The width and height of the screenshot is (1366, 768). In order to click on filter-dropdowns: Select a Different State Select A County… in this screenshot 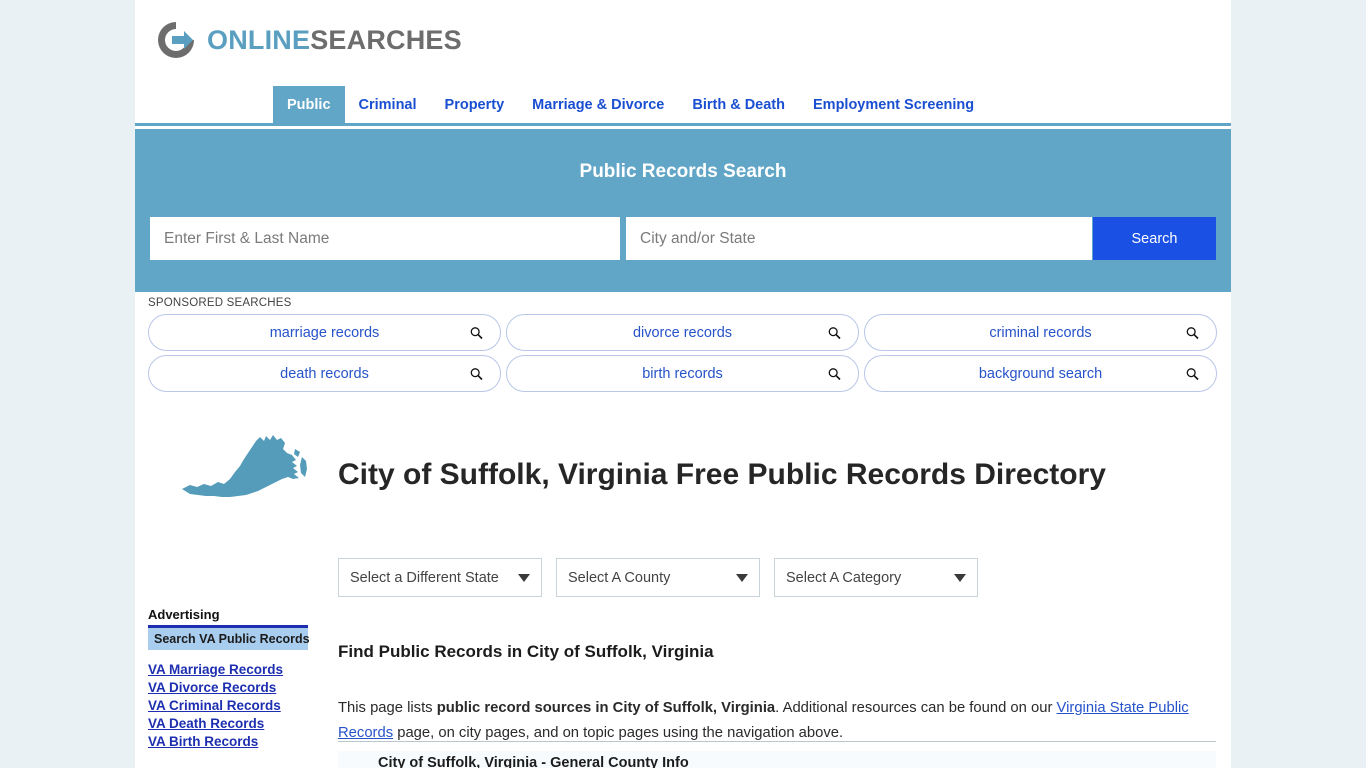, I will do `click(658, 577)`.